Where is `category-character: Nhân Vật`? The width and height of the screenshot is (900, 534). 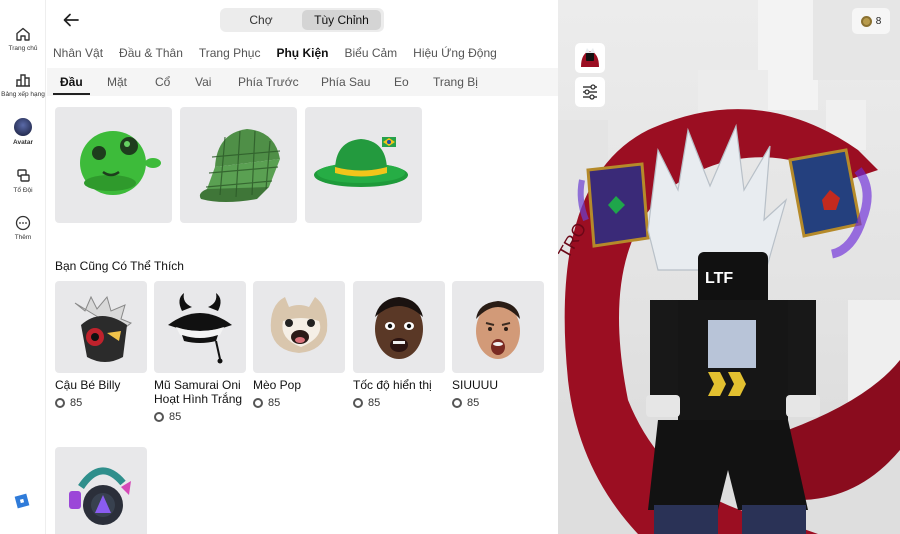 category-character: Nhân Vật is located at coordinates (78, 53).